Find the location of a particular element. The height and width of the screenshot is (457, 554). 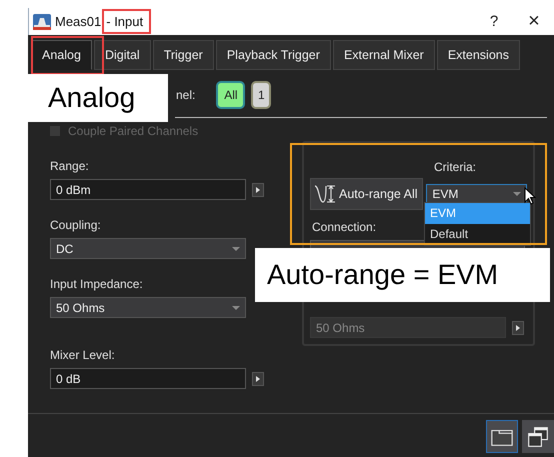

dock-button is located at coordinates (502, 436).